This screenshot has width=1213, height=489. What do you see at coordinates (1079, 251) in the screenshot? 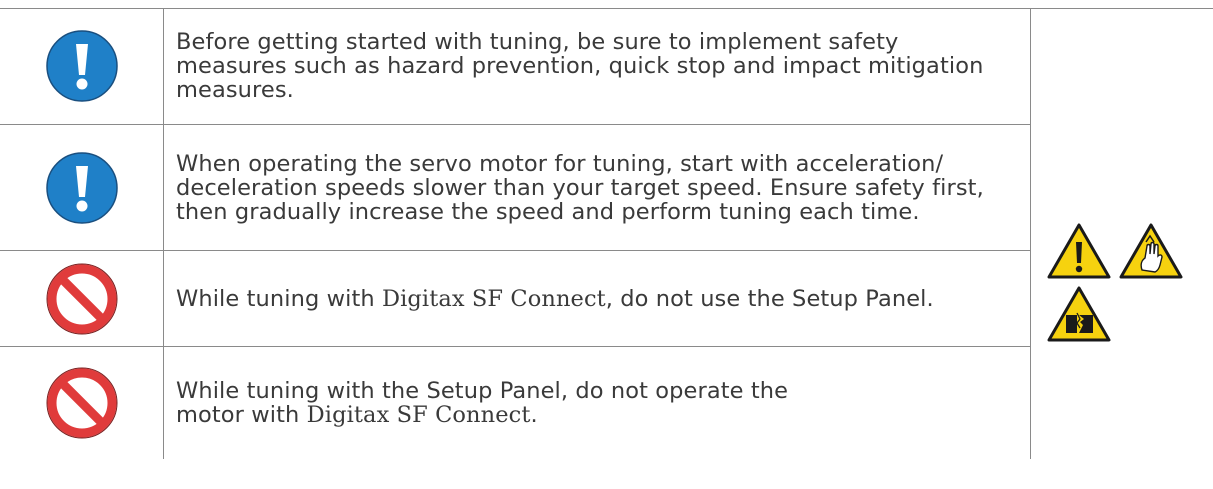
I see `general-warning-icon` at bounding box center [1079, 251].